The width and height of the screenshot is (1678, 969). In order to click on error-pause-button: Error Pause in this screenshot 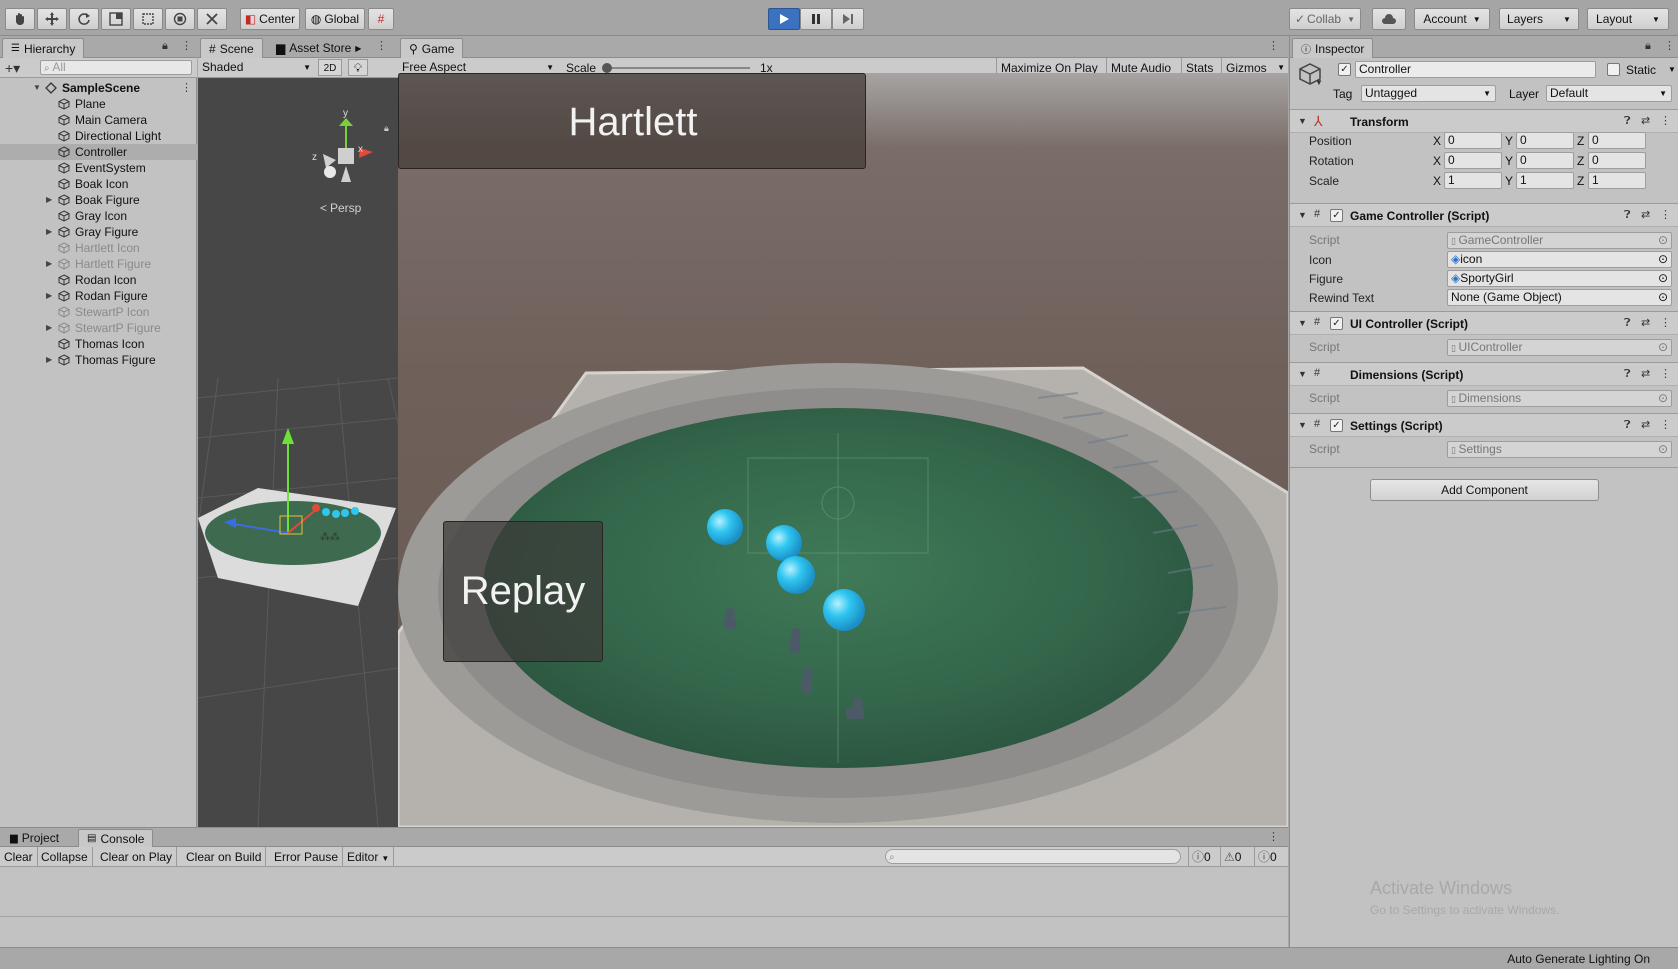, I will do `click(307, 857)`.